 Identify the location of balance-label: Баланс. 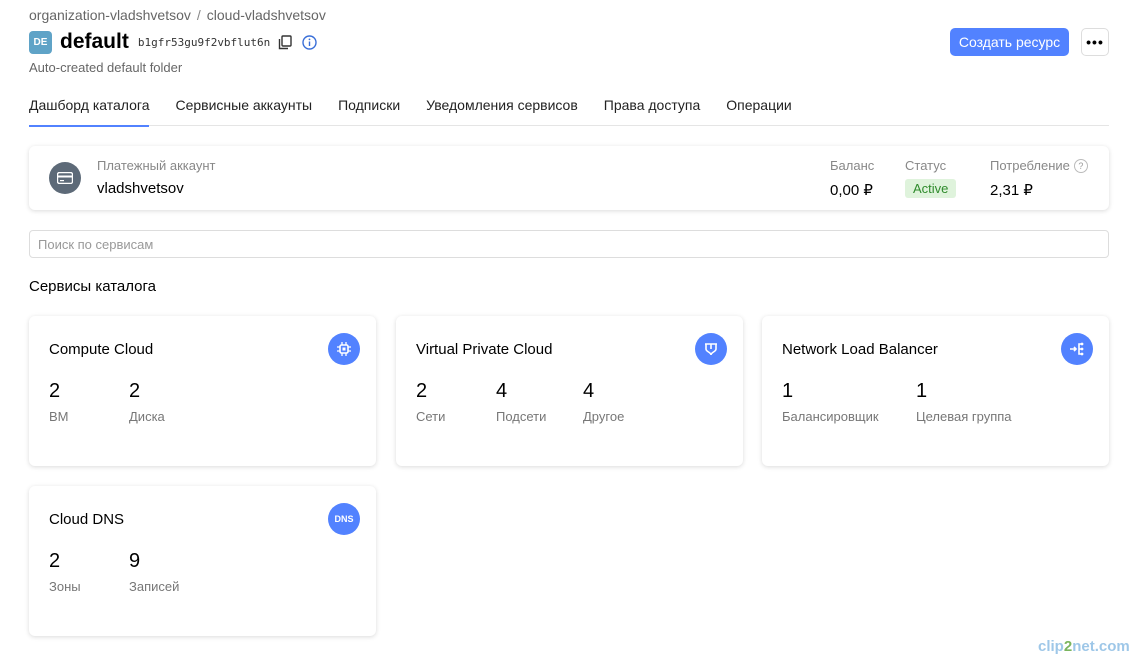
(852, 165).